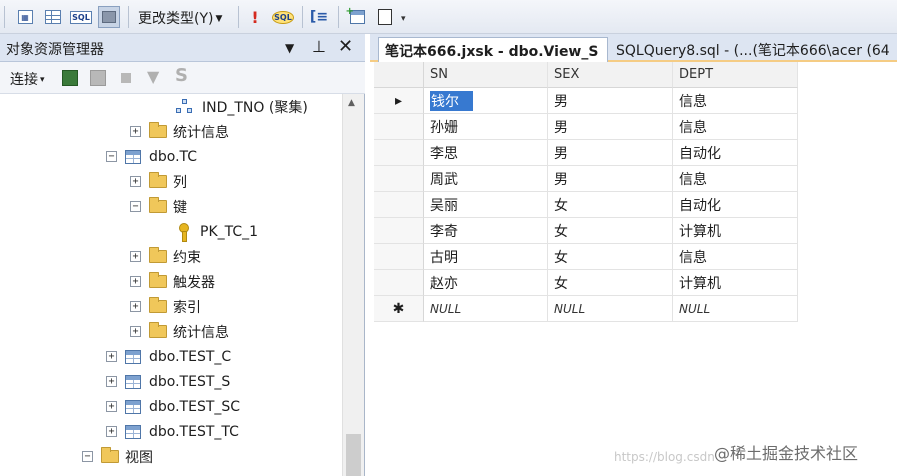 The width and height of the screenshot is (897, 476). Describe the element at coordinates (486, 283) in the screenshot. I see `cell-sn: 赵亦` at that location.